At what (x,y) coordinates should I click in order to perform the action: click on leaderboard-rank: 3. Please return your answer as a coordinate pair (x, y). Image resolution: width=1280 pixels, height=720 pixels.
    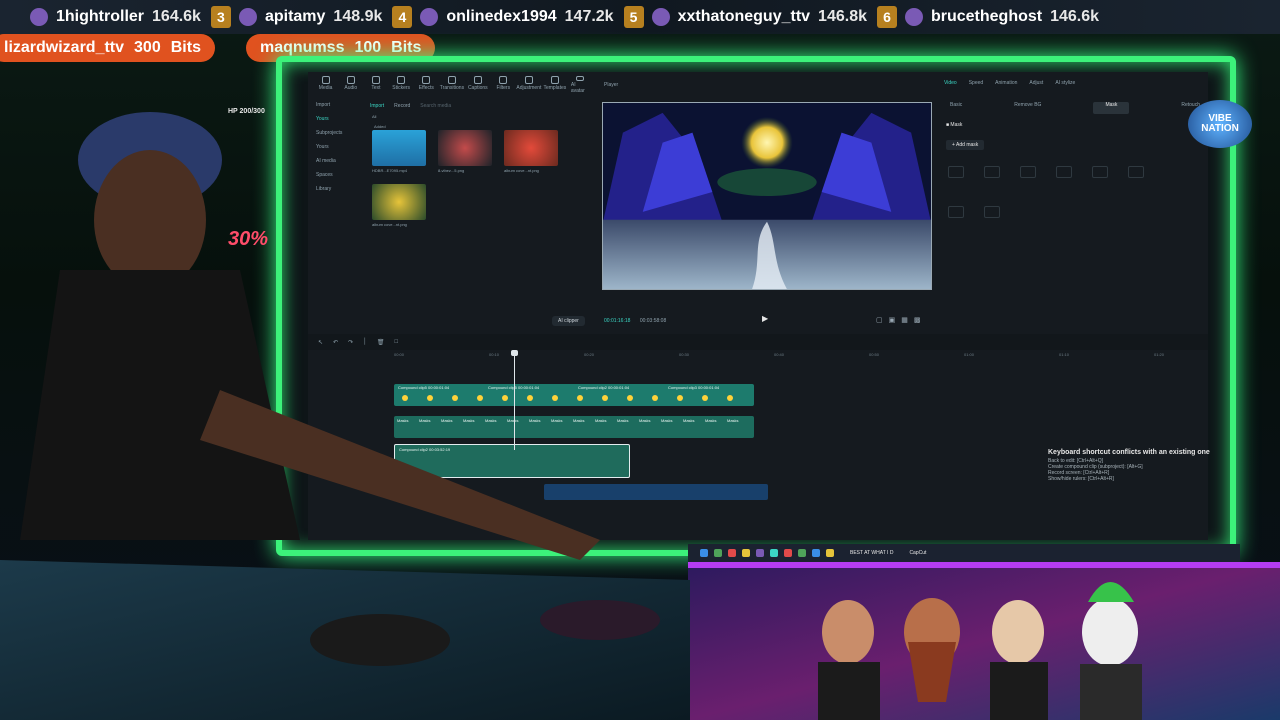
    Looking at the image, I should click on (220, 17).